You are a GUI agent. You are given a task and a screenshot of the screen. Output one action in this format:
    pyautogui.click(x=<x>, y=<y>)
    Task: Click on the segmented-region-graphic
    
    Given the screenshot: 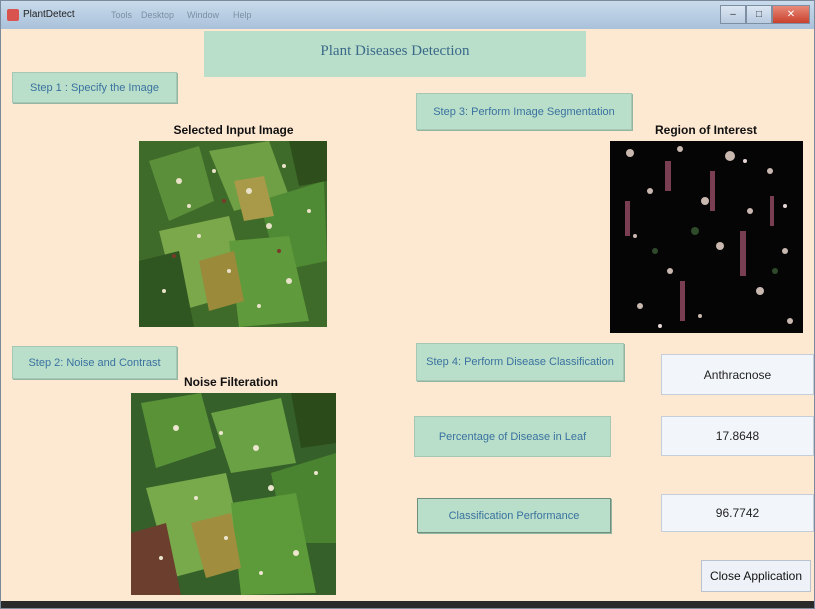 What is the action you would take?
    pyautogui.click(x=706, y=237)
    